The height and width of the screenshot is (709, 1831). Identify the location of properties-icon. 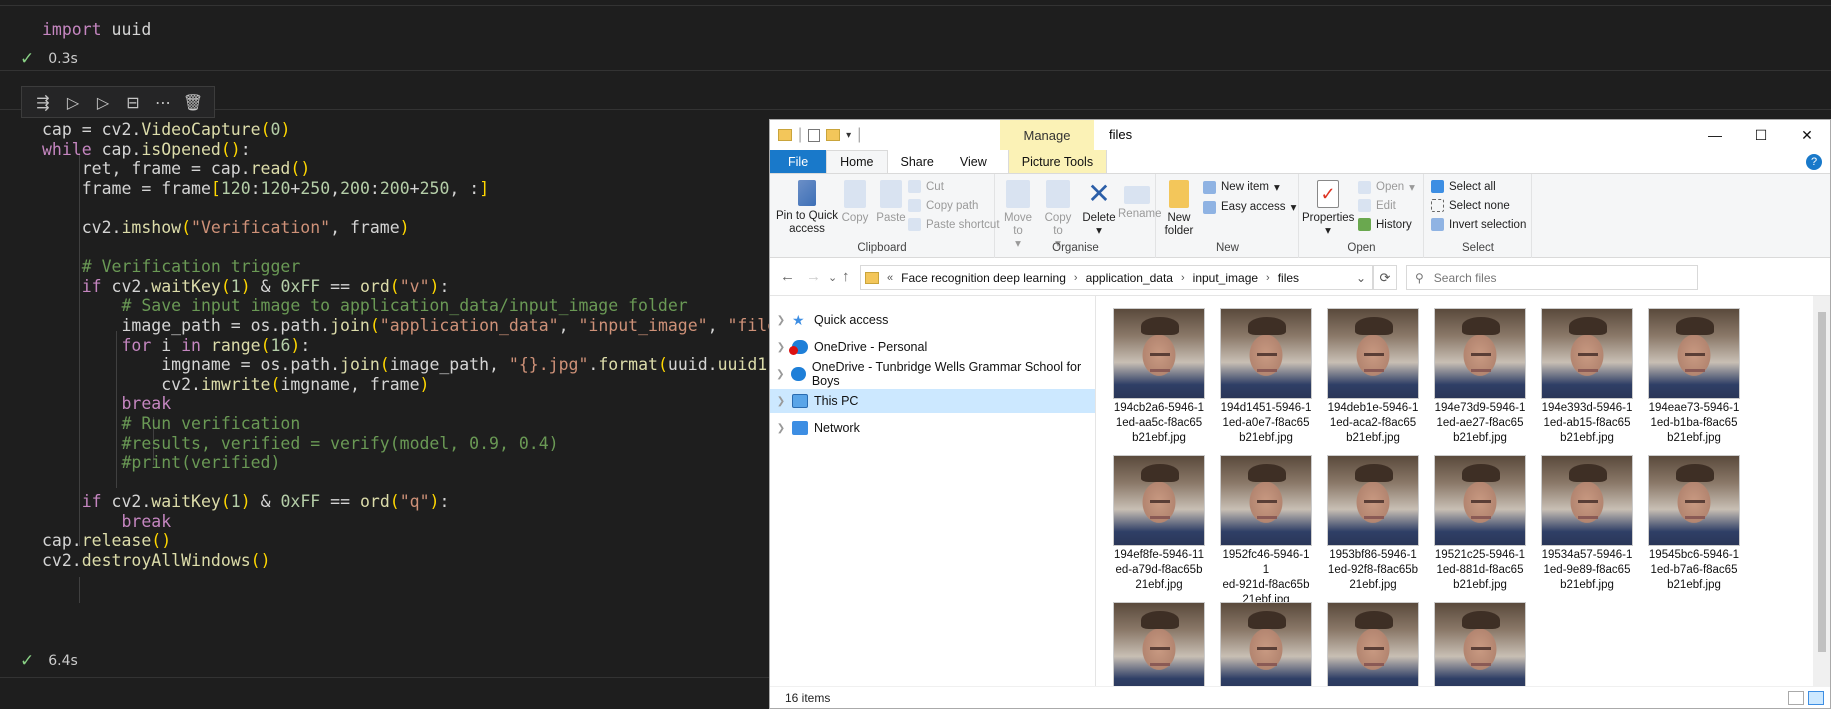
(814, 135).